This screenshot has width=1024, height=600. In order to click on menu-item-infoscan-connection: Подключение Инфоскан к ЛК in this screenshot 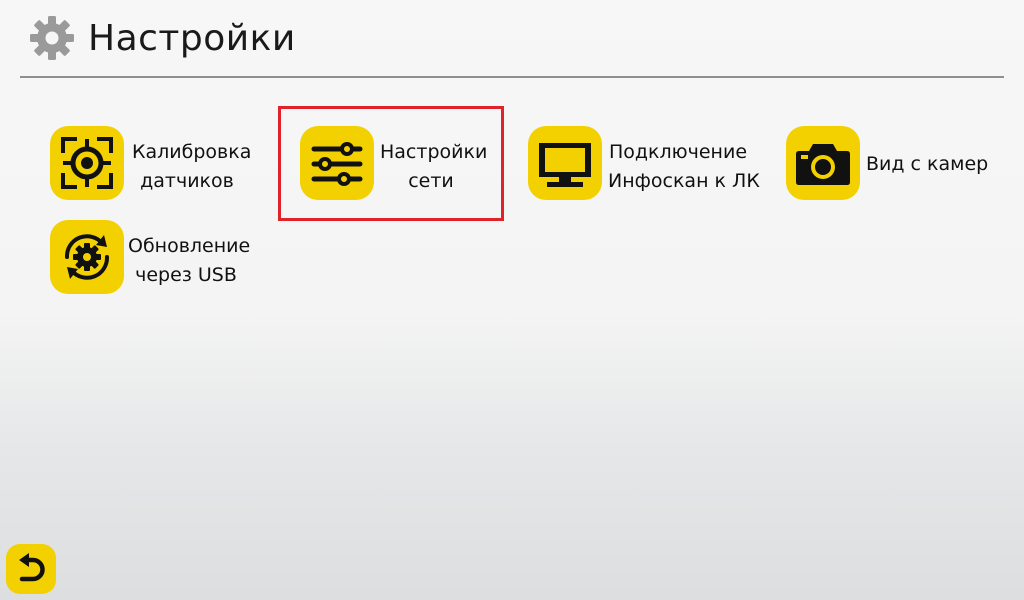, I will do `click(644, 164)`.